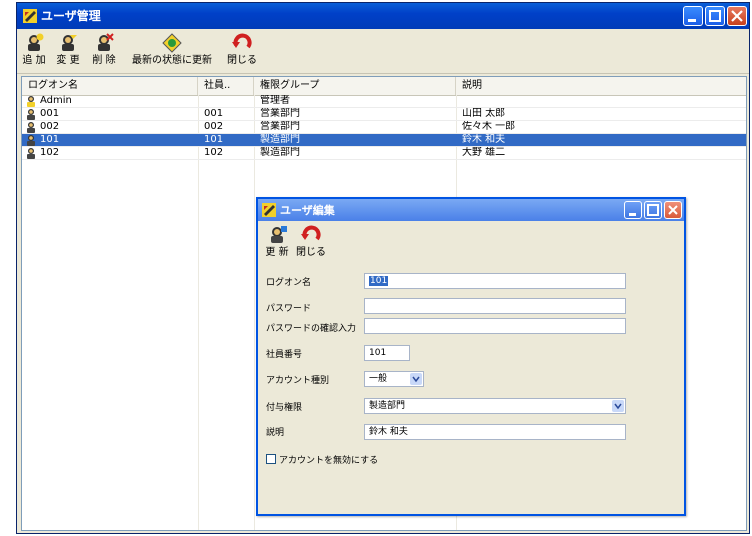 The width and height of the screenshot is (752, 536). Describe the element at coordinates (106, 42) in the screenshot. I see `delete-user-icon` at that location.